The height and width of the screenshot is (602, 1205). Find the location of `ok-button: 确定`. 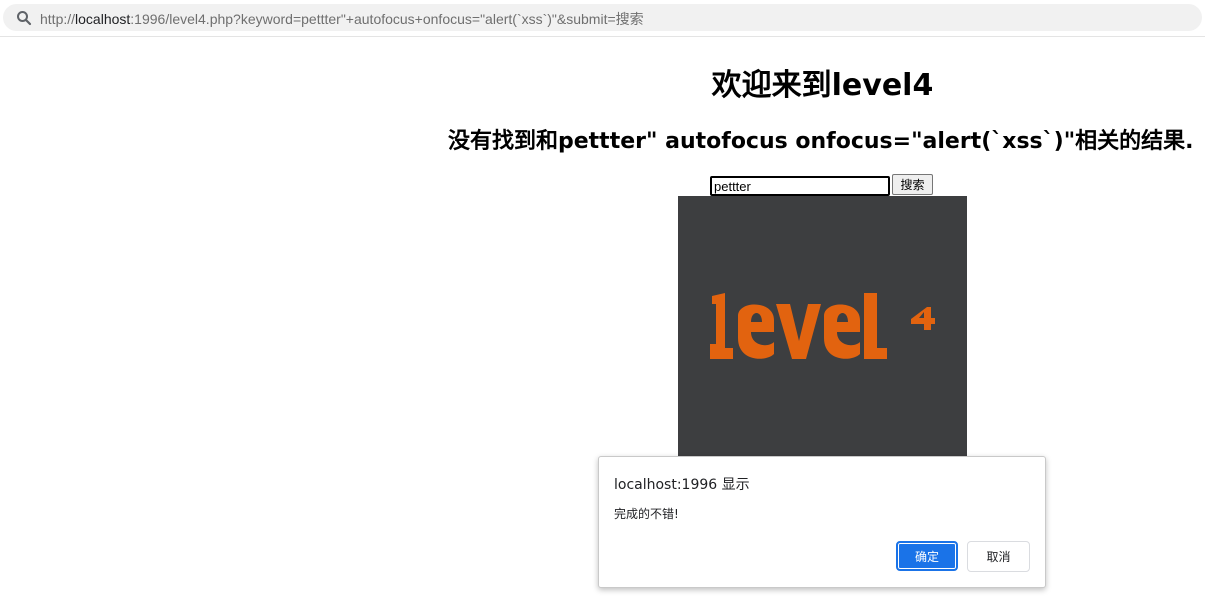

ok-button: 确定 is located at coordinates (927, 556).